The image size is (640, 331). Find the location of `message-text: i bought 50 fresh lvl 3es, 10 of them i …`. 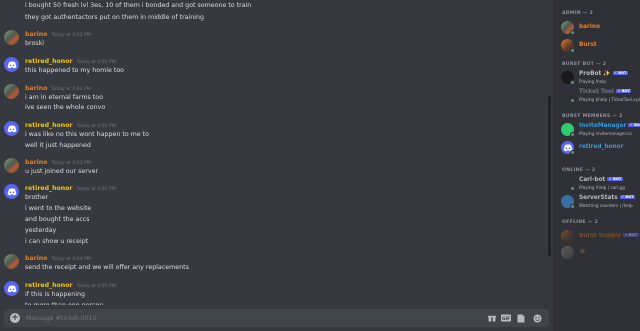

message-text: i bought 50 fresh lvl 3es, 10 of them i … is located at coordinates (138, 5).